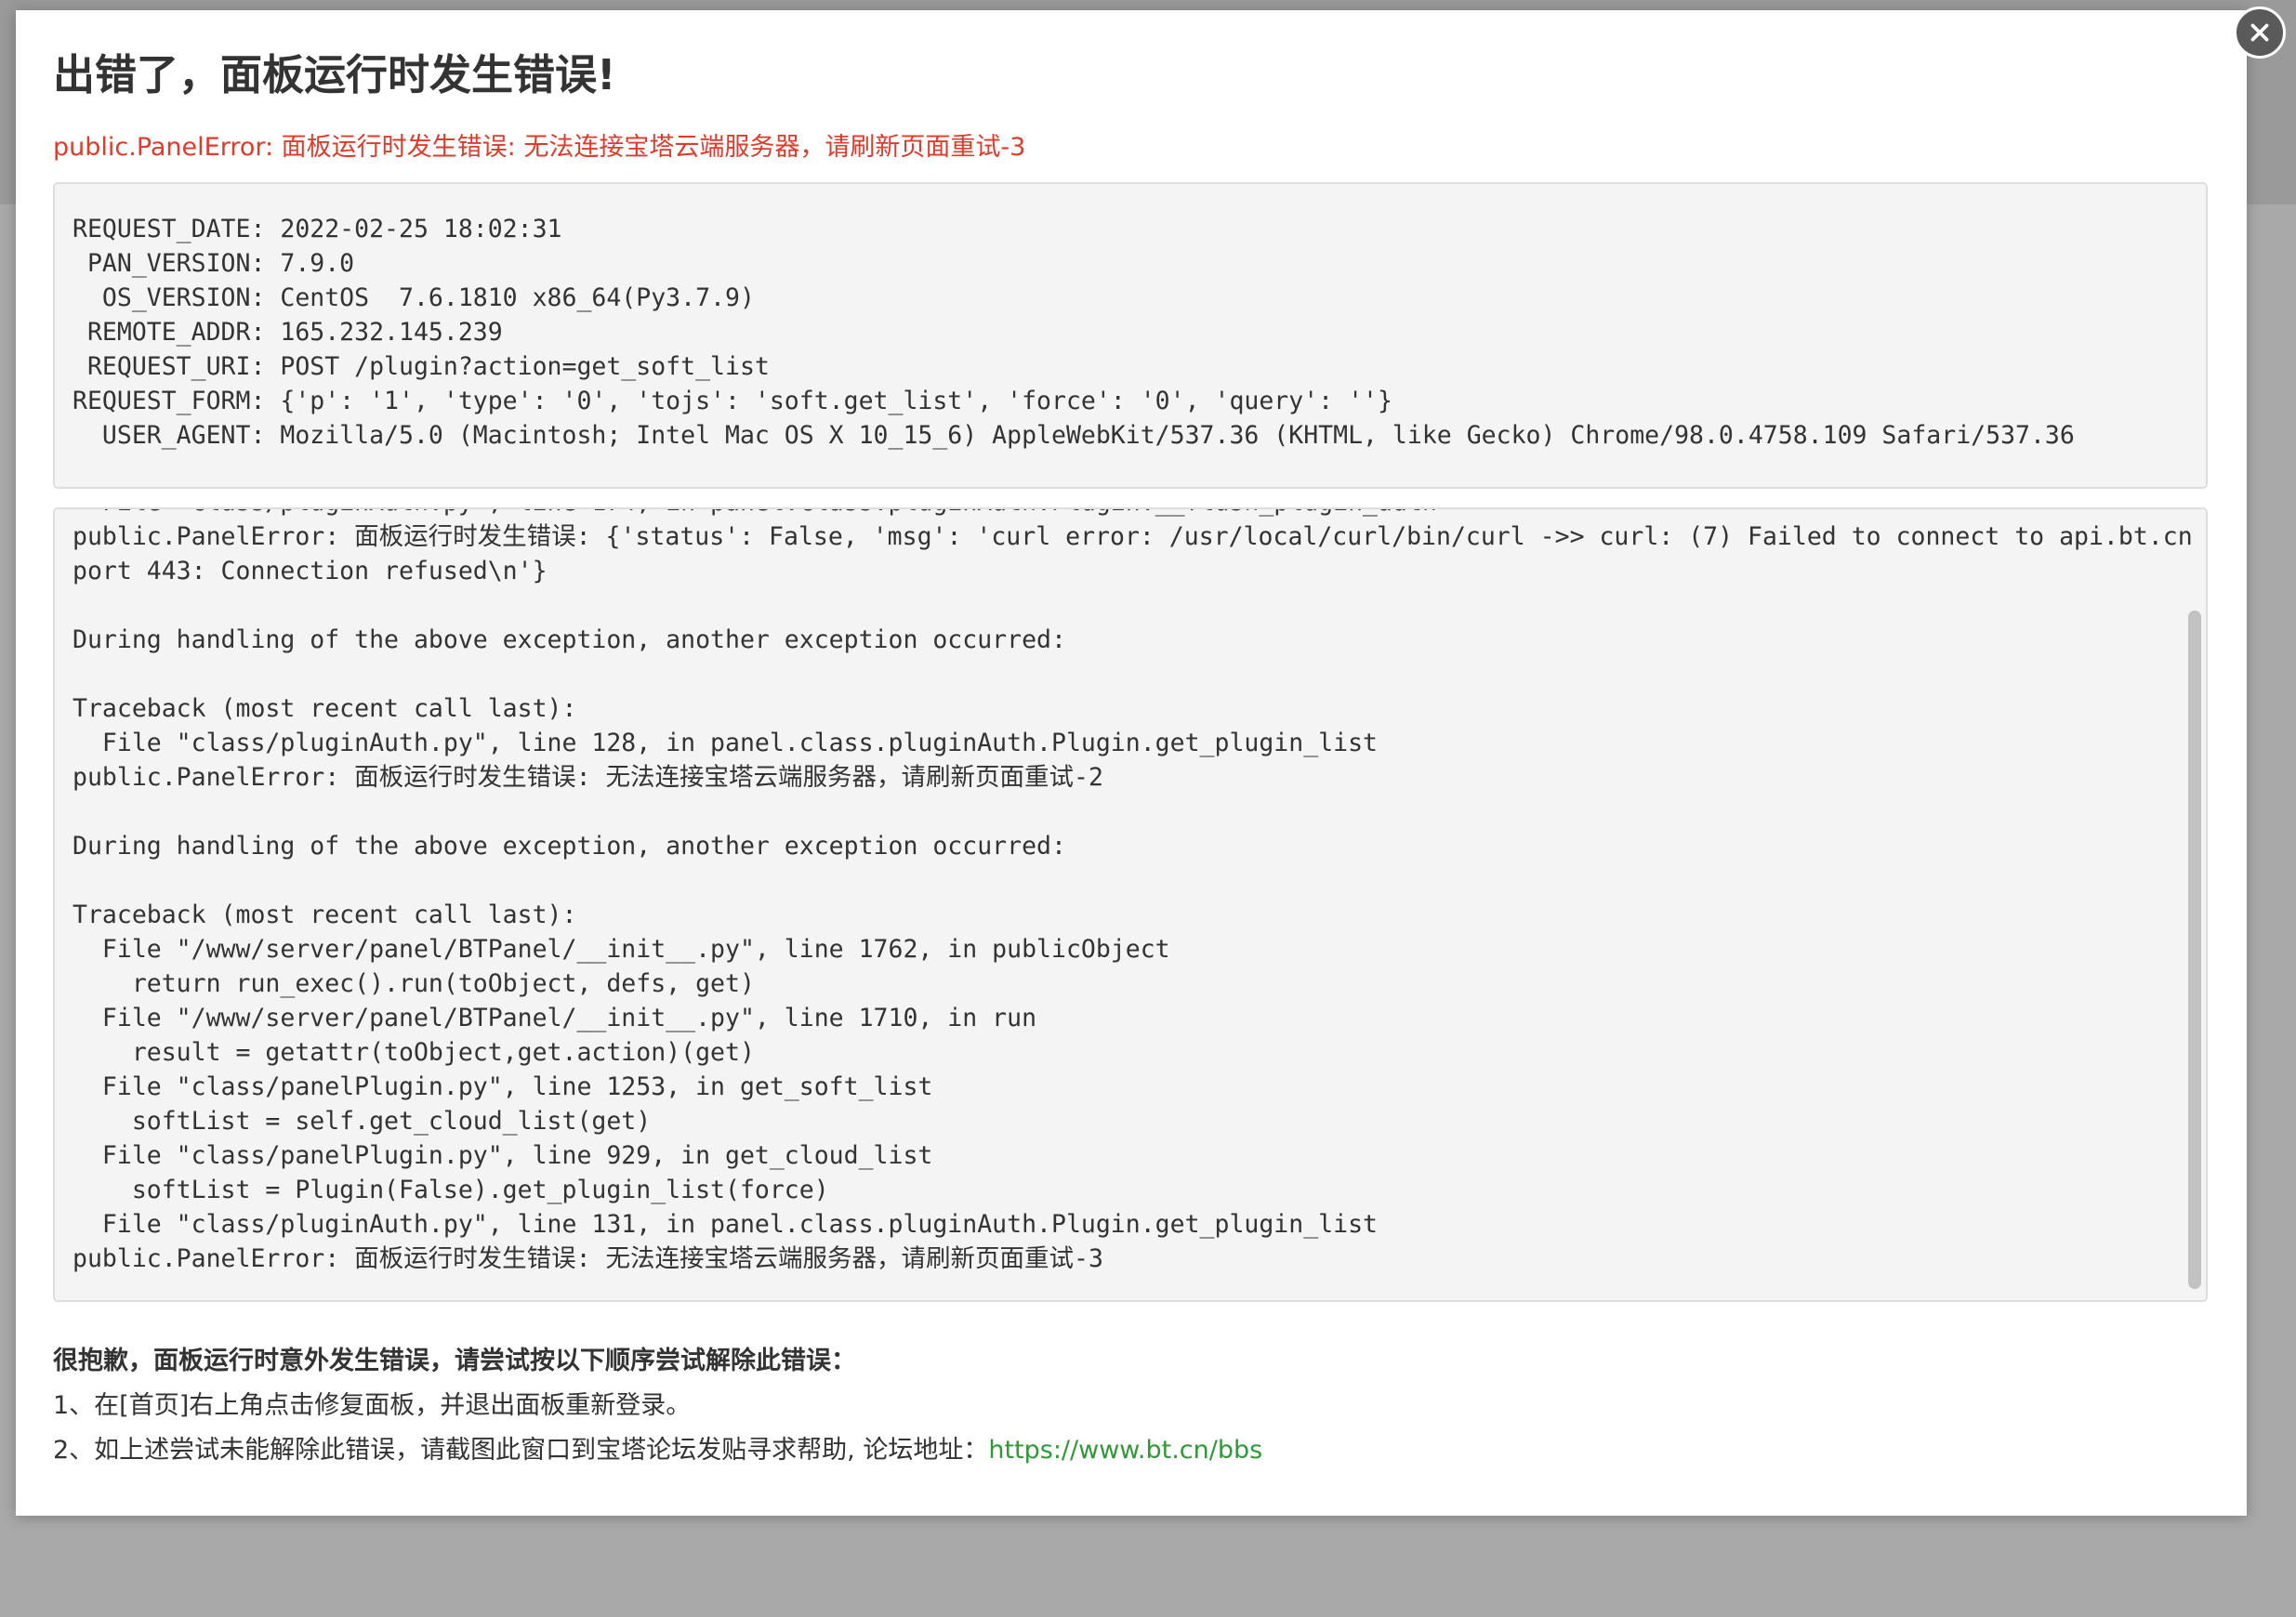 The width and height of the screenshot is (2296, 1617). I want to click on traceback-scrollbar, so click(2195, 905).